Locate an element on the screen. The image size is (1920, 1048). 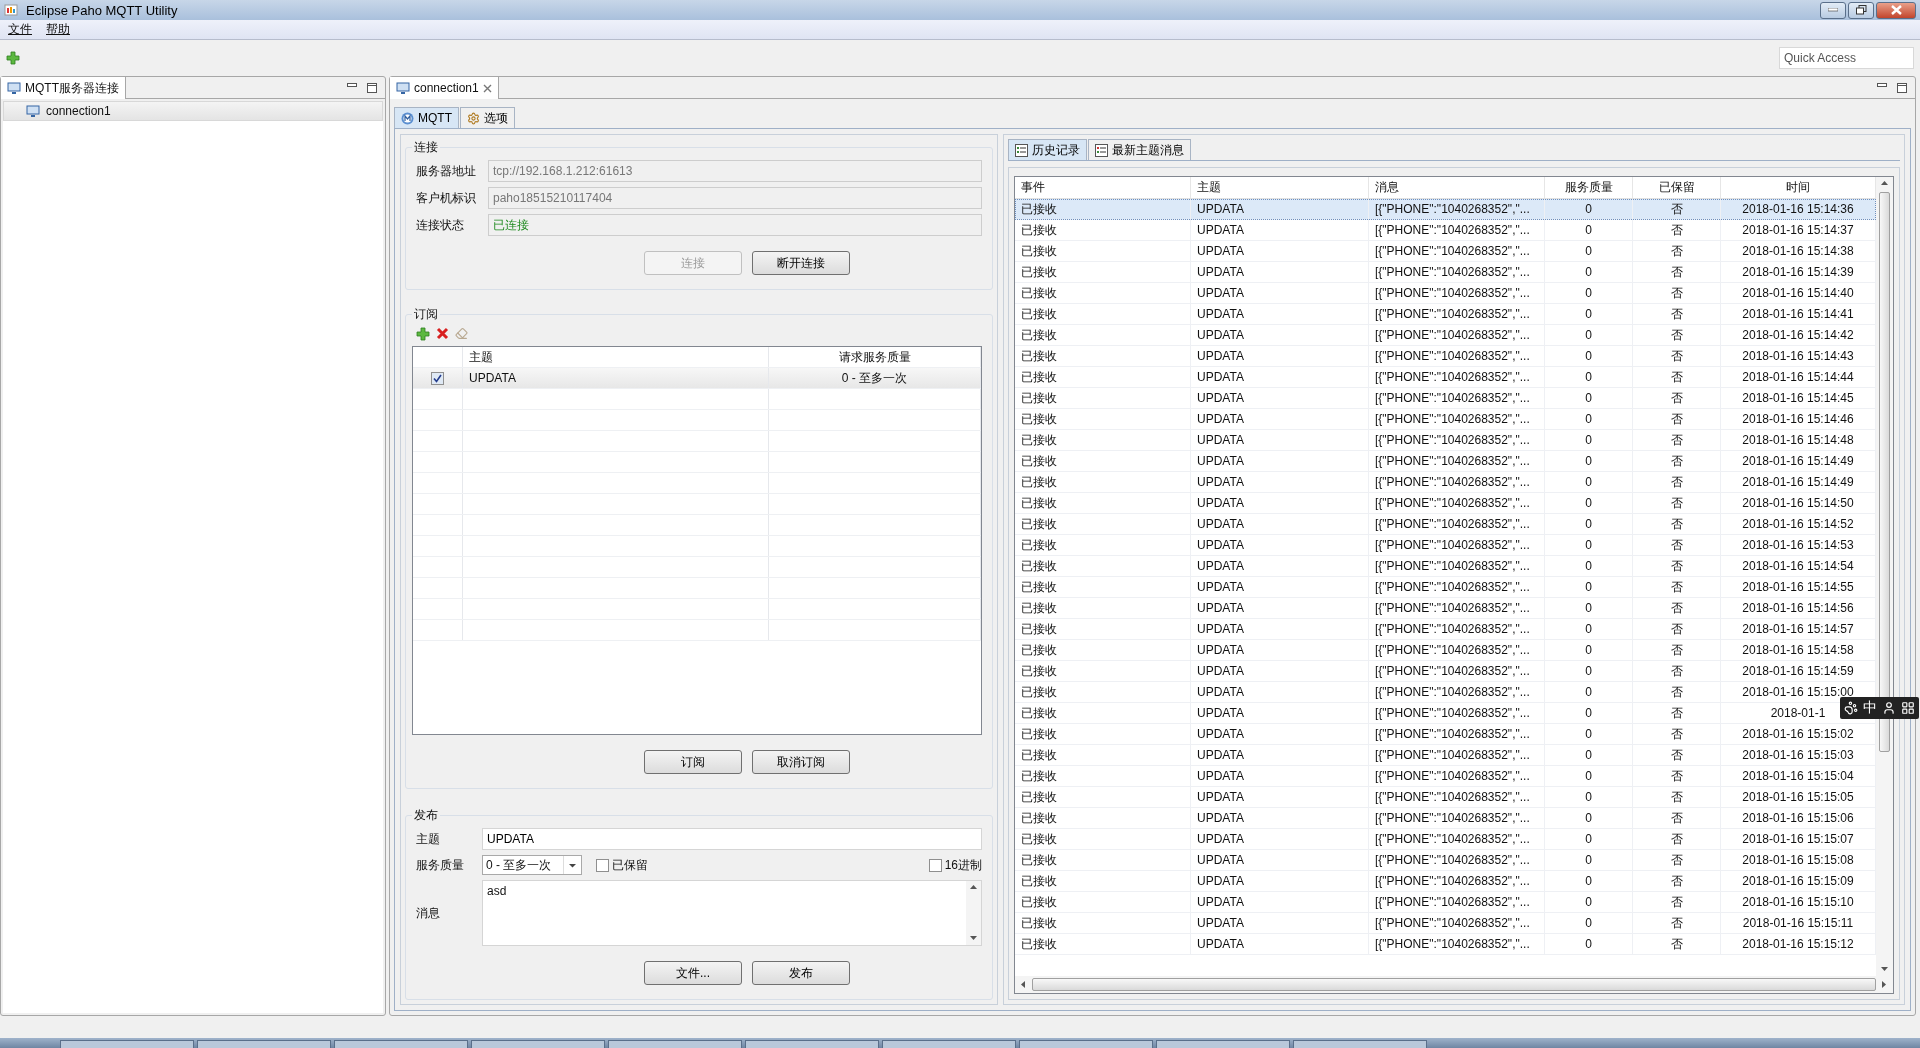
disconnect-button: 断开连接 is located at coordinates (801, 263).